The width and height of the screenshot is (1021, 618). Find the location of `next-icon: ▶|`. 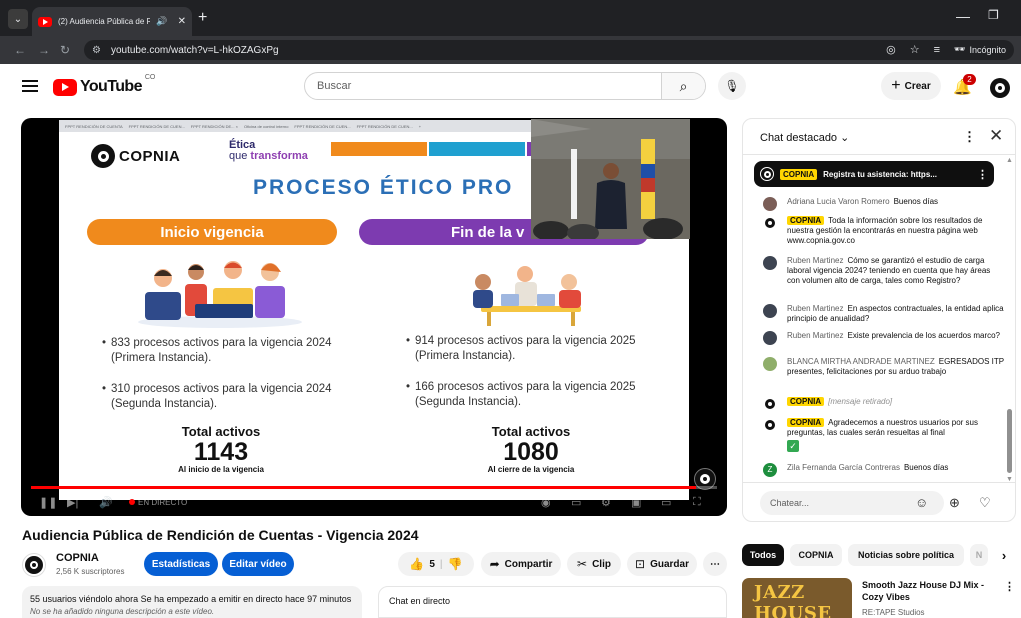

next-icon: ▶| is located at coordinates (72, 502).